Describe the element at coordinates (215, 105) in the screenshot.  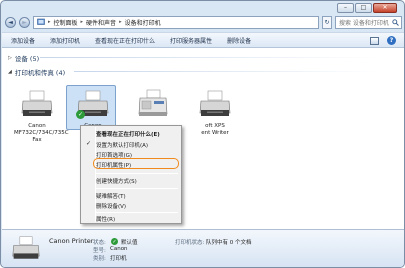
I see `xps-printer-icon` at that location.